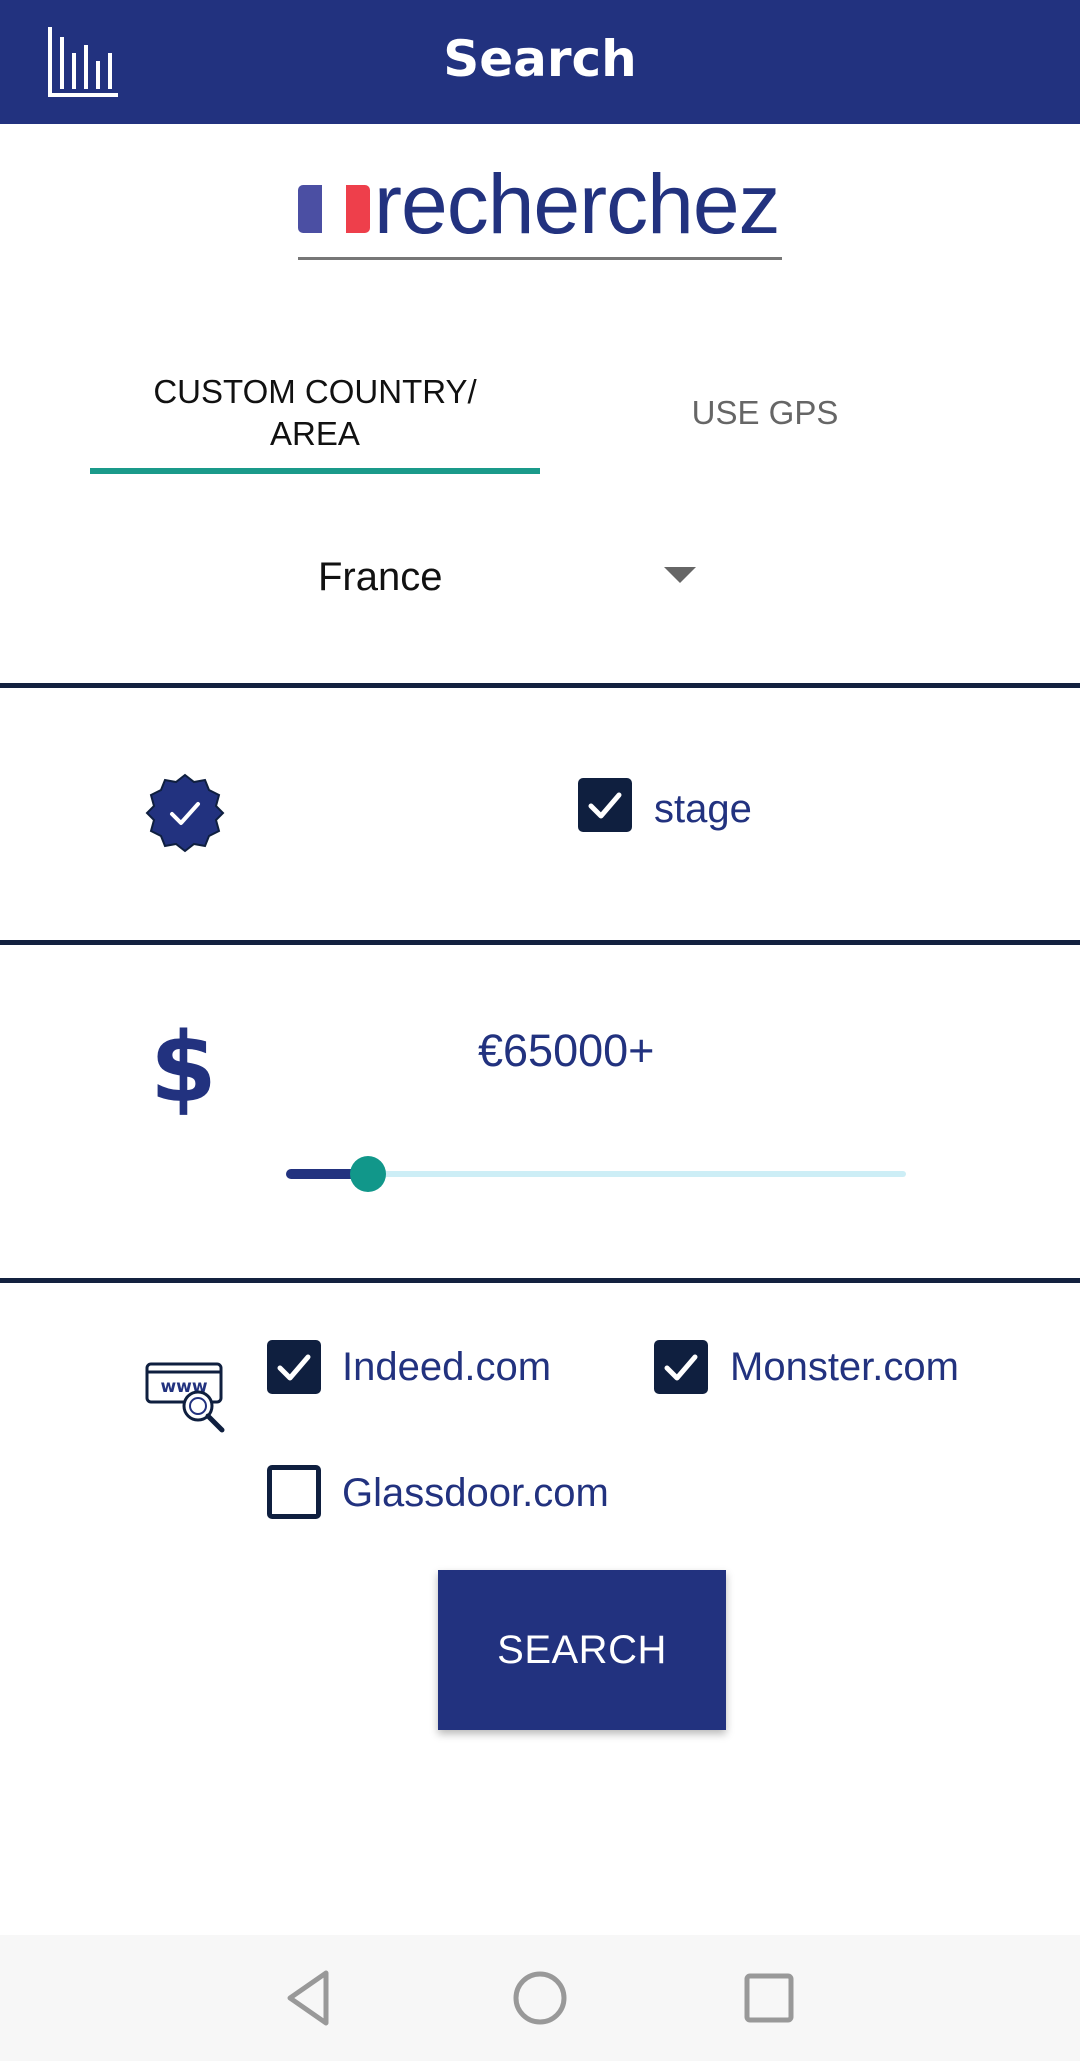  What do you see at coordinates (680, 575) in the screenshot?
I see `dropdown-arrow-icon` at bounding box center [680, 575].